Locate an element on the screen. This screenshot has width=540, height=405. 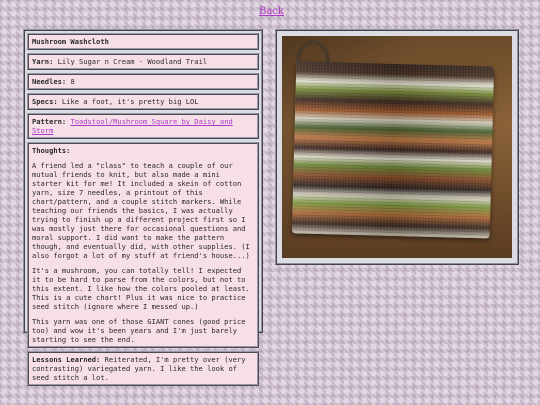
pattern-label: Pattern: is located at coordinates (49, 121).